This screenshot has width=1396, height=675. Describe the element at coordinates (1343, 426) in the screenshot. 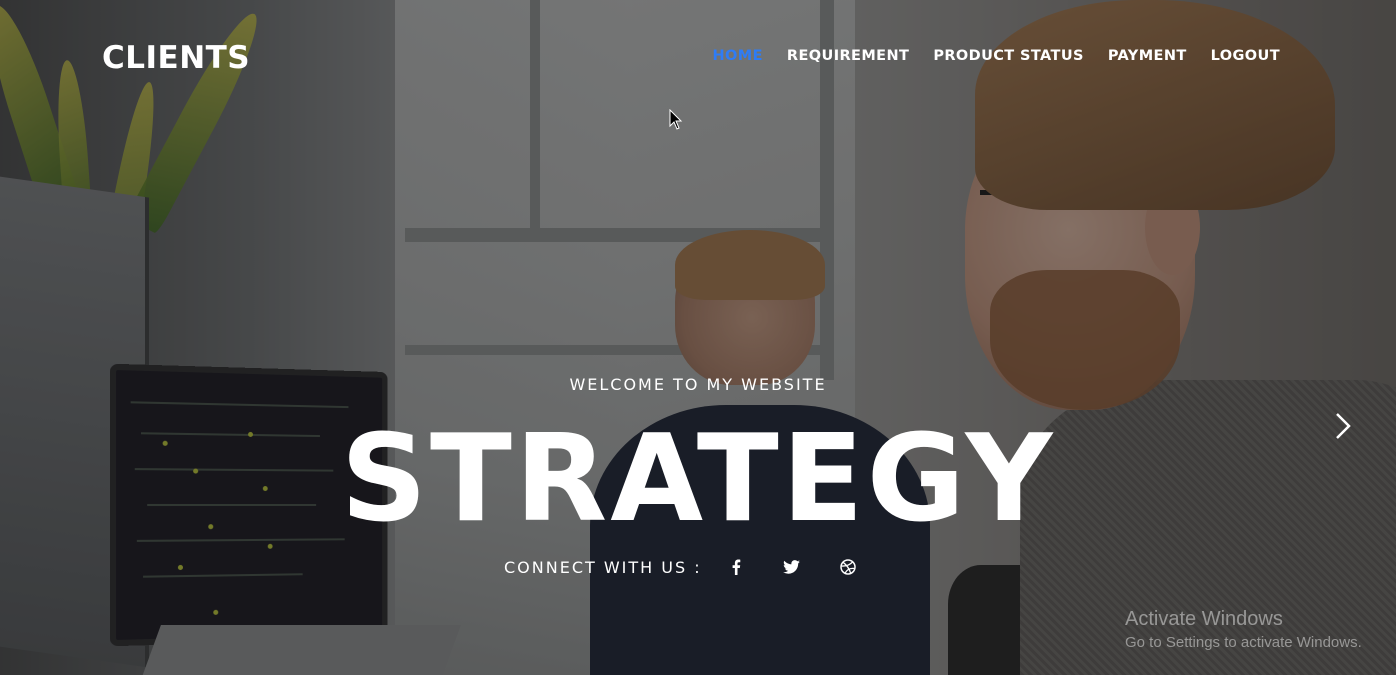

I see `chevron-right-icon` at that location.